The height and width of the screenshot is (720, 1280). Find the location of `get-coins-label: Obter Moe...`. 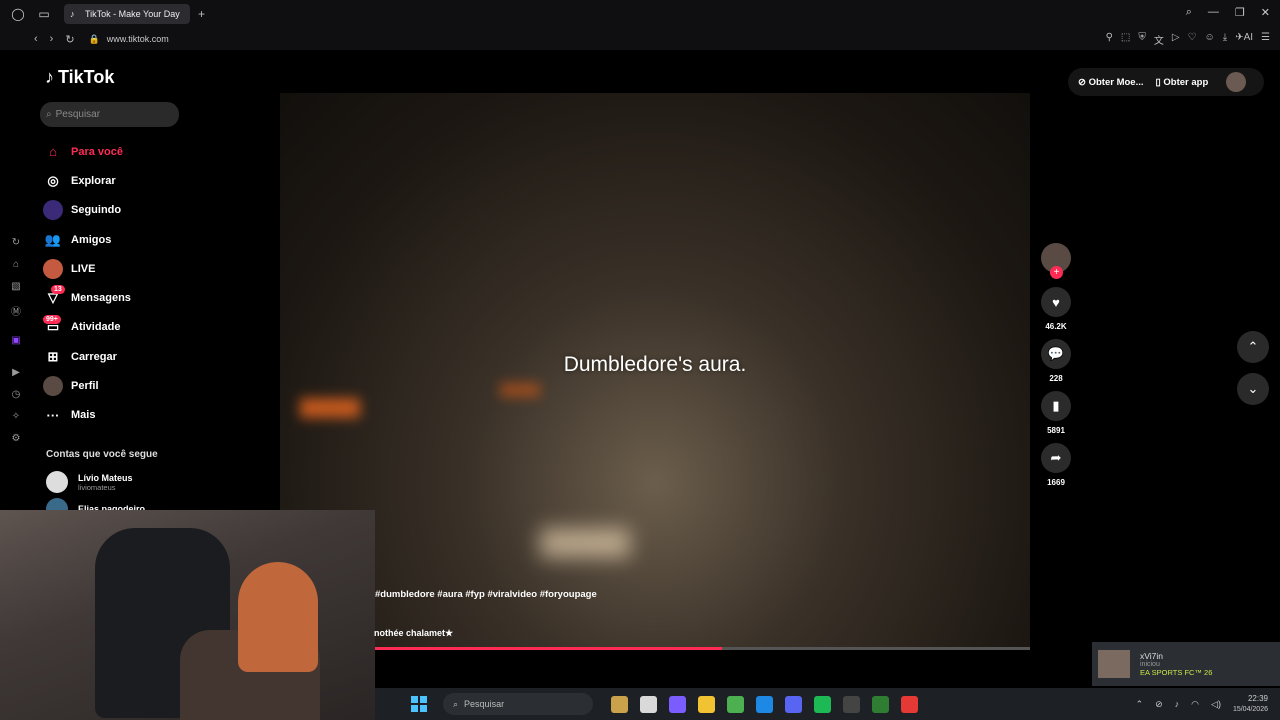

get-coins-label: Obter Moe... is located at coordinates (1116, 82).